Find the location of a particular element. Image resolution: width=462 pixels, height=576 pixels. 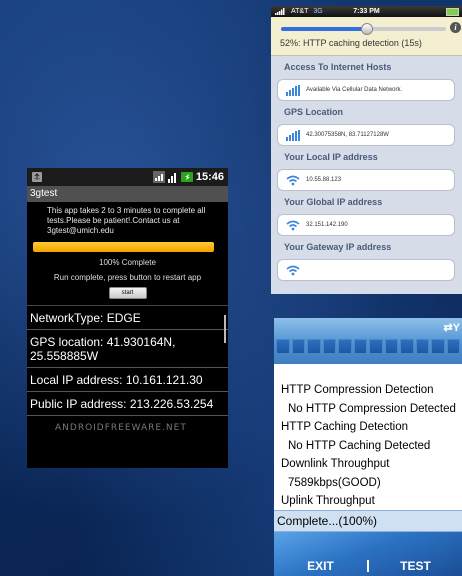

exit-softkey: EXIT is located at coordinates (320, 566).